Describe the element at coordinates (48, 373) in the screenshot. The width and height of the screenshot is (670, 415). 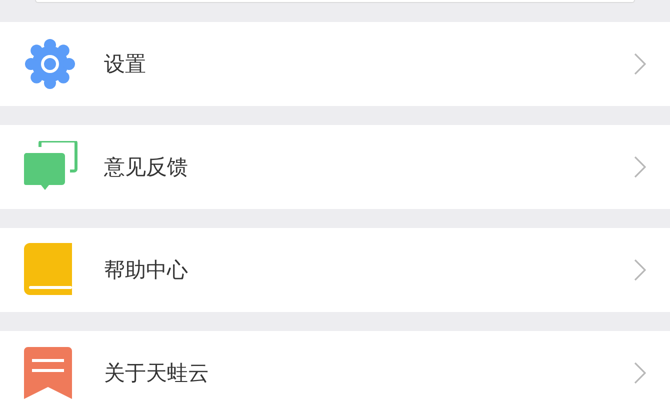
I see `bookmark-icon` at that location.